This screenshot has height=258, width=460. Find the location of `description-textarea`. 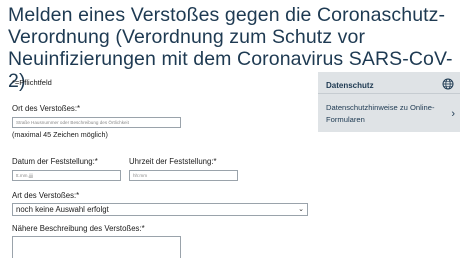

description-textarea is located at coordinates (96, 247).